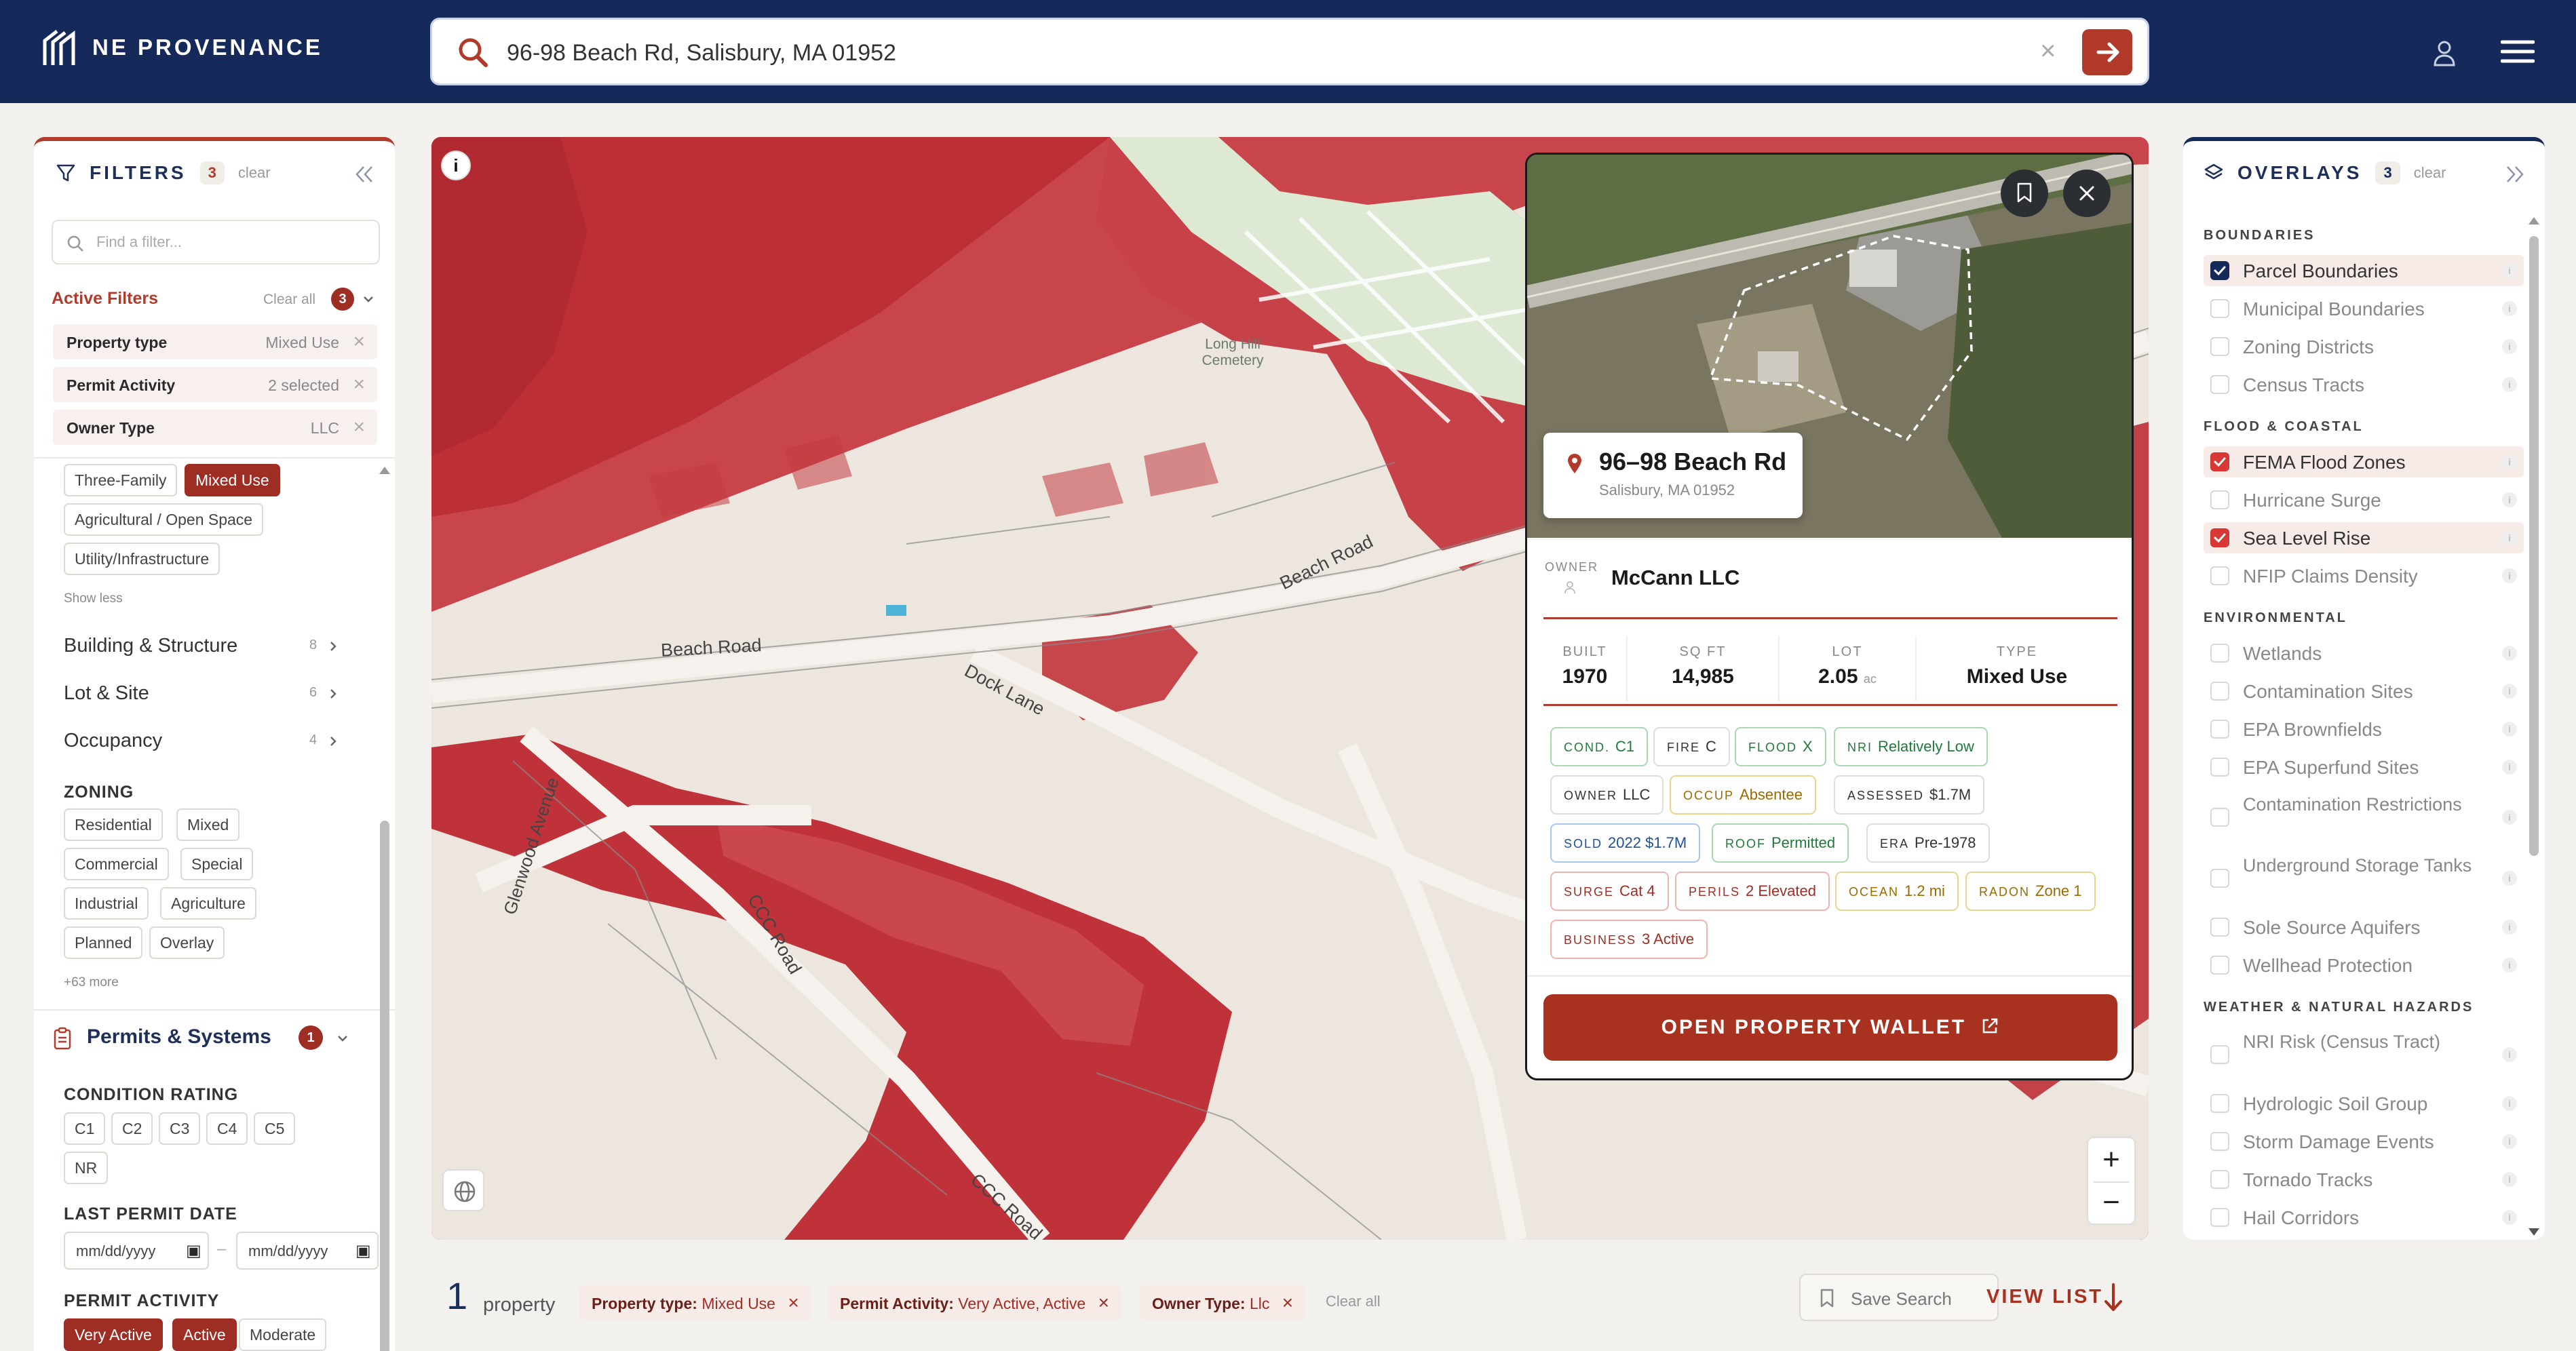 The image size is (2576, 1351). Describe the element at coordinates (275, 1128) in the screenshot. I see `chip-condition-c5: C5` at that location.